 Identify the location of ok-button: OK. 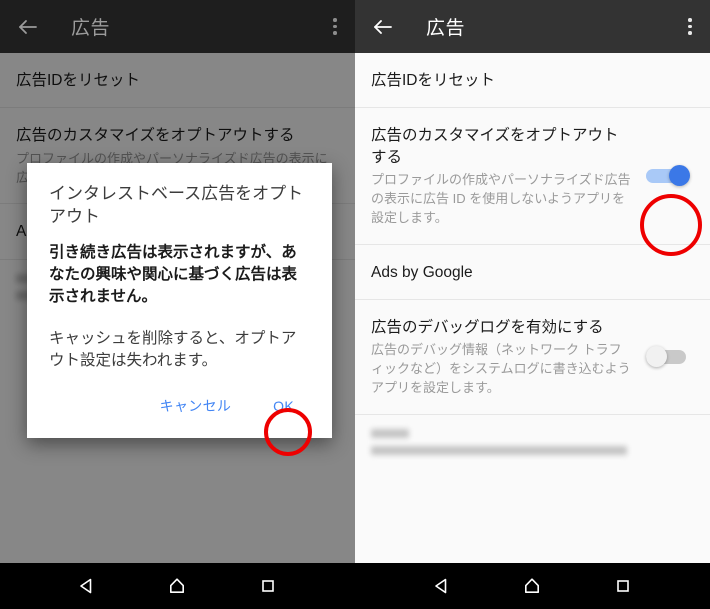
(283, 406).